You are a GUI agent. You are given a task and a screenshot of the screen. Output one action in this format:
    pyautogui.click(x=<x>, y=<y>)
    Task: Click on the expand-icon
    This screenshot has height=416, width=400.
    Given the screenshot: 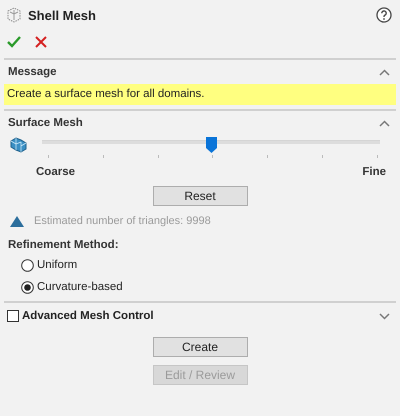 What is the action you would take?
    pyautogui.click(x=384, y=316)
    